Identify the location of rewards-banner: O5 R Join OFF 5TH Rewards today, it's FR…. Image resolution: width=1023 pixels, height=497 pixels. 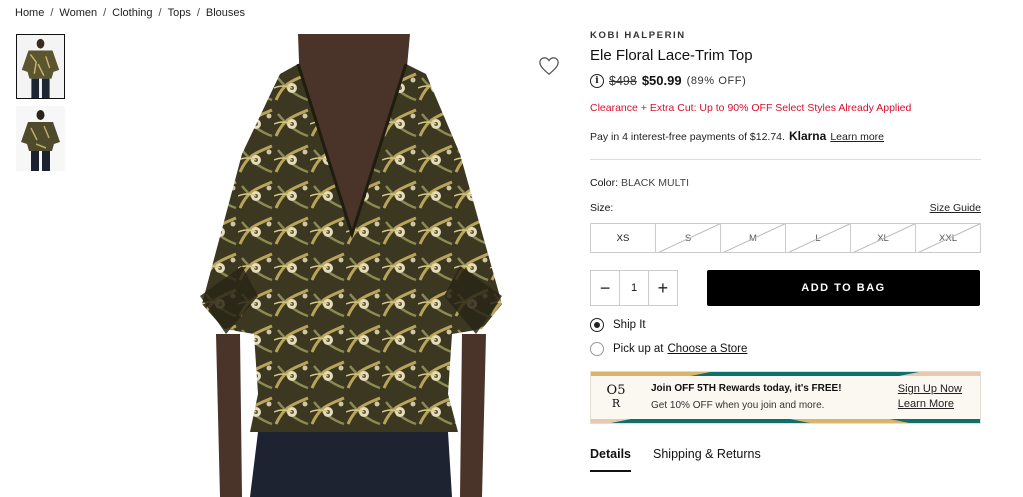
(785, 397).